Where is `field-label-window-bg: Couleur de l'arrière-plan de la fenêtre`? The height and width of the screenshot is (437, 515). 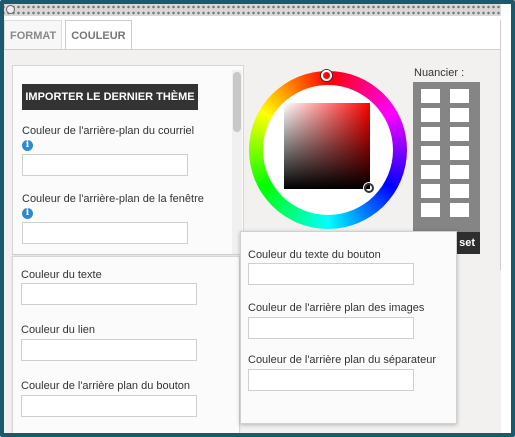
field-label-window-bg: Couleur de l'arrière-plan de la fenêtre is located at coordinates (113, 199).